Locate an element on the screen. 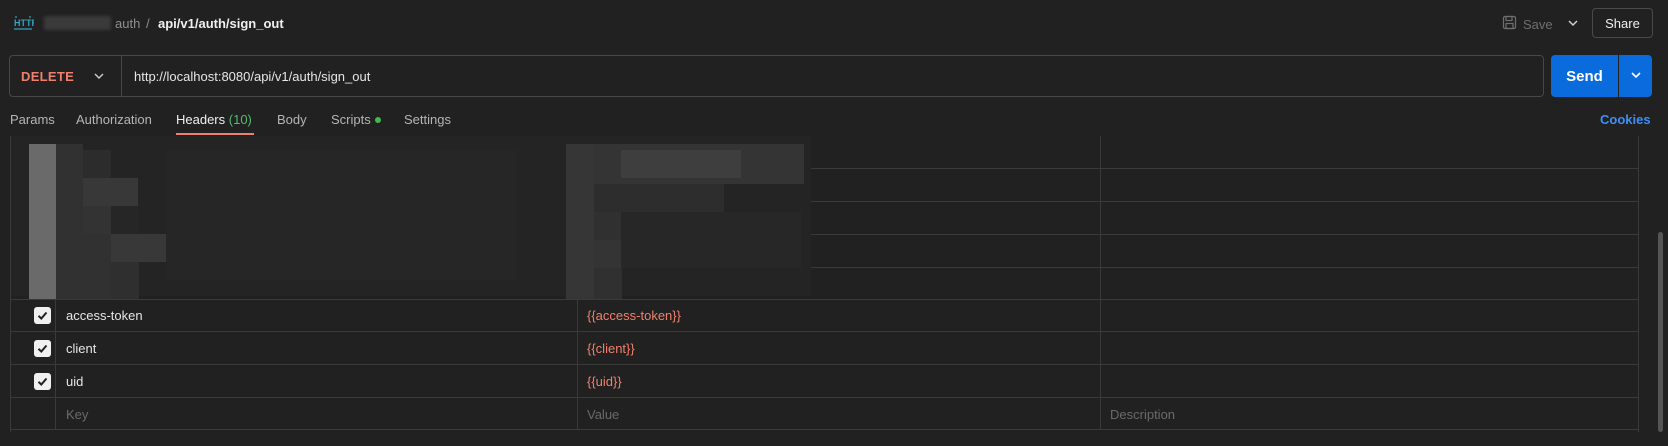  save-button: Save is located at coordinates (1527, 24).